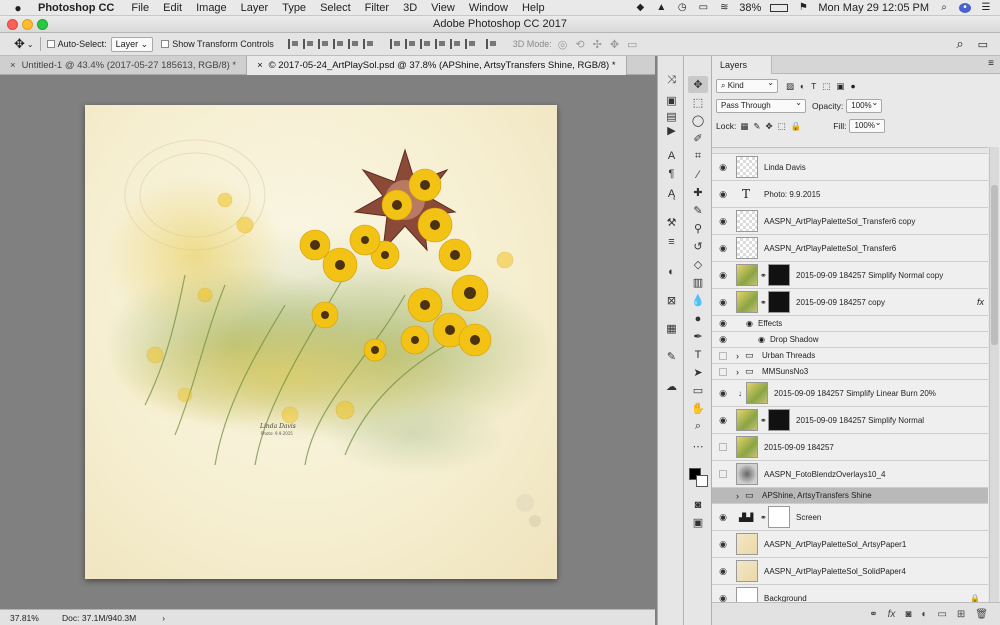  What do you see at coordinates (335, 8) in the screenshot?
I see `menu-select: Select` at bounding box center [335, 8].